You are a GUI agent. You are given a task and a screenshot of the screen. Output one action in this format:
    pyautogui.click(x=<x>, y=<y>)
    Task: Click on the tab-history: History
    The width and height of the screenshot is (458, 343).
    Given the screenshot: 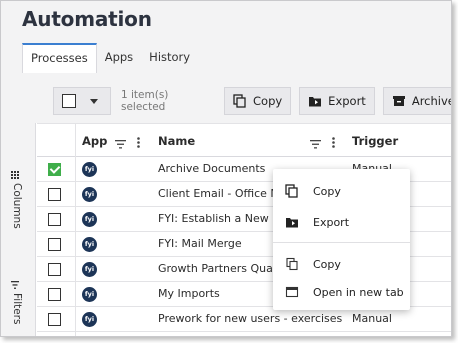 What is the action you would take?
    pyautogui.click(x=169, y=58)
    